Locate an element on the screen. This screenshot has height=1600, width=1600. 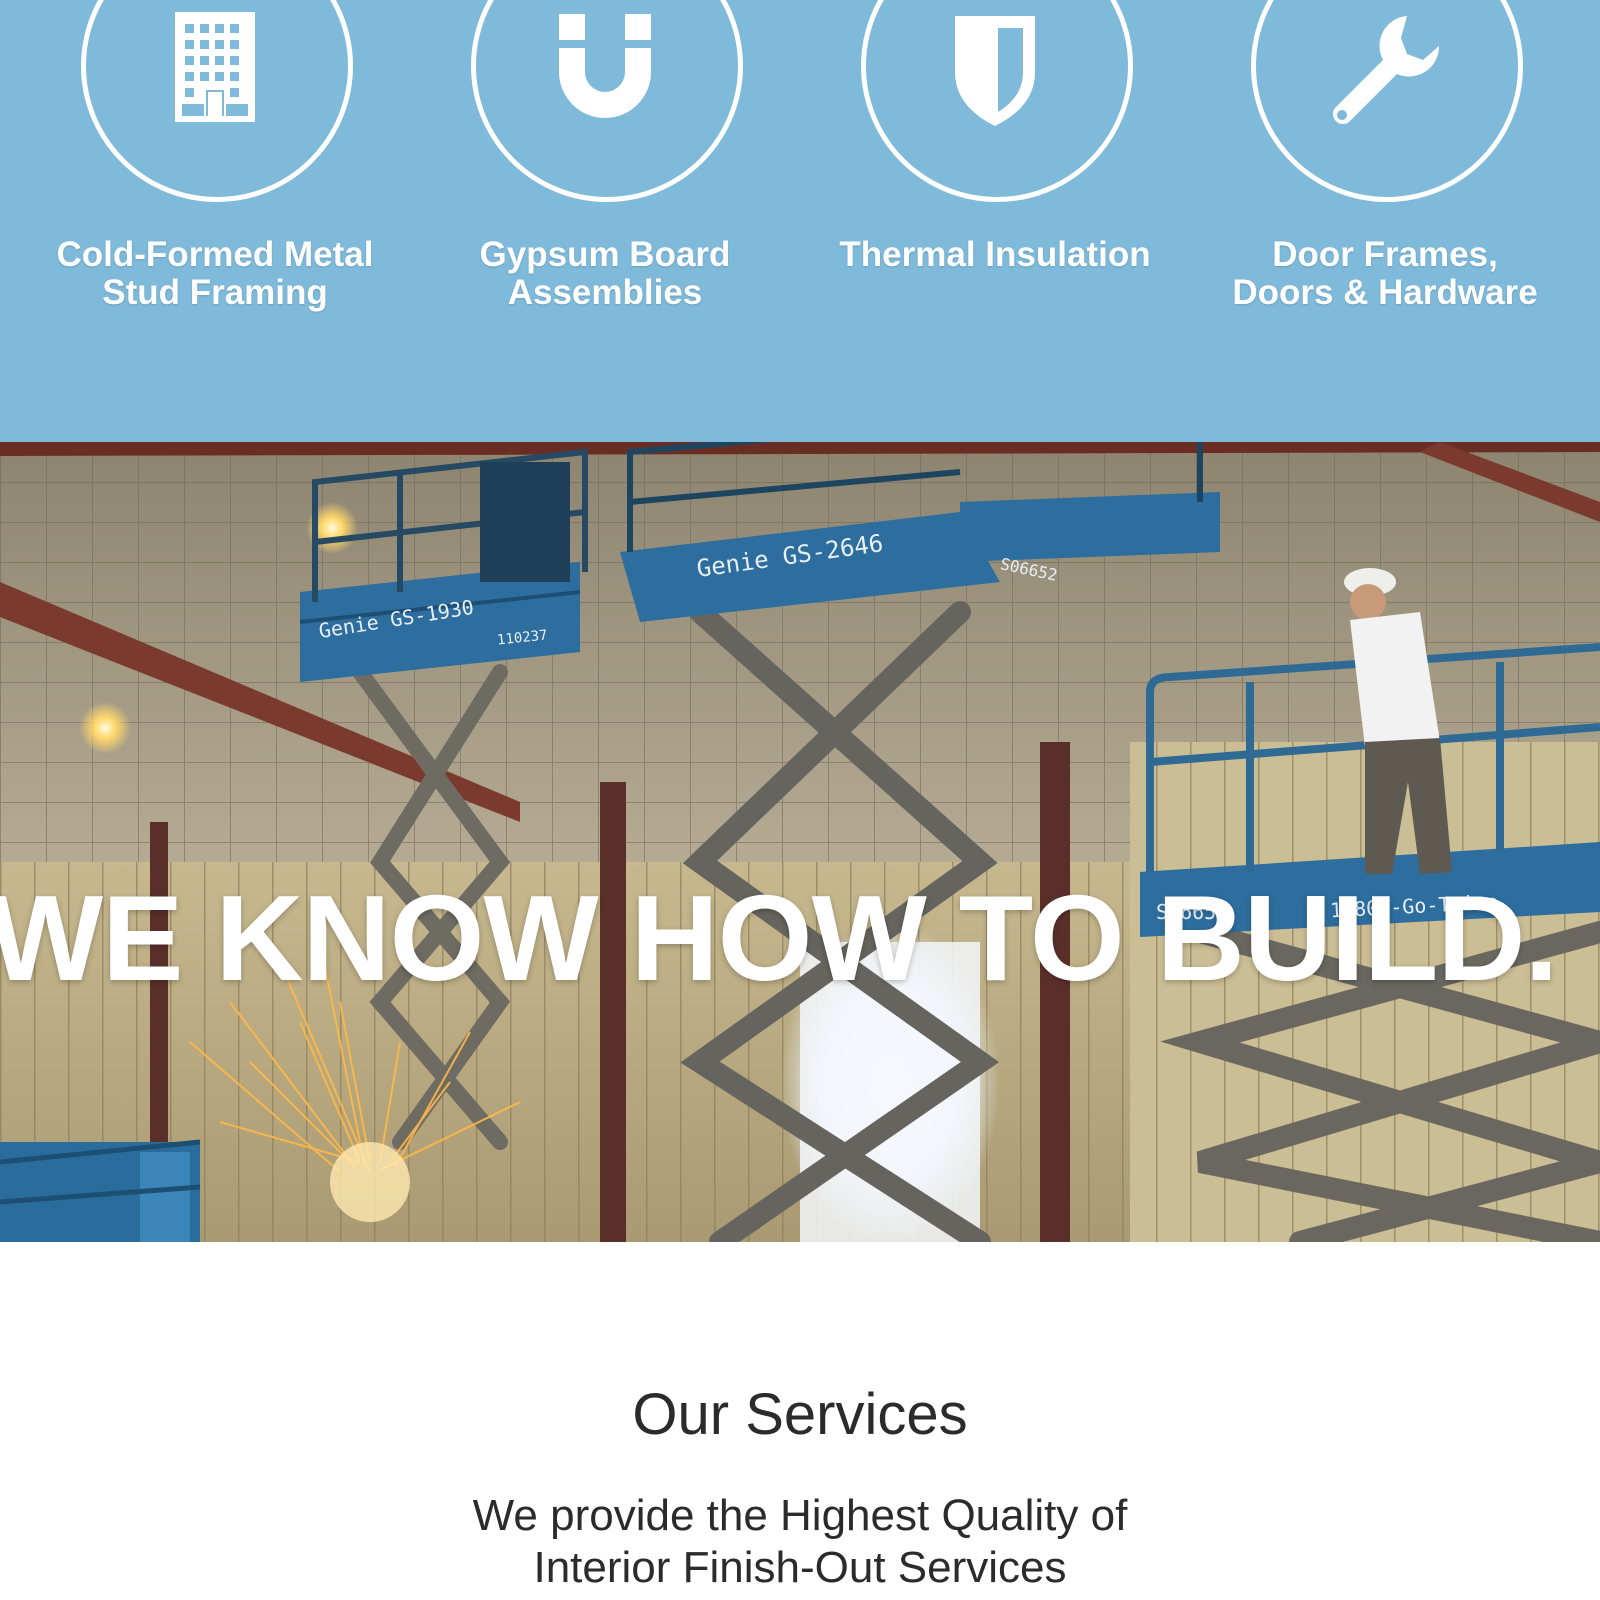
shield-icon is located at coordinates (995, 71).